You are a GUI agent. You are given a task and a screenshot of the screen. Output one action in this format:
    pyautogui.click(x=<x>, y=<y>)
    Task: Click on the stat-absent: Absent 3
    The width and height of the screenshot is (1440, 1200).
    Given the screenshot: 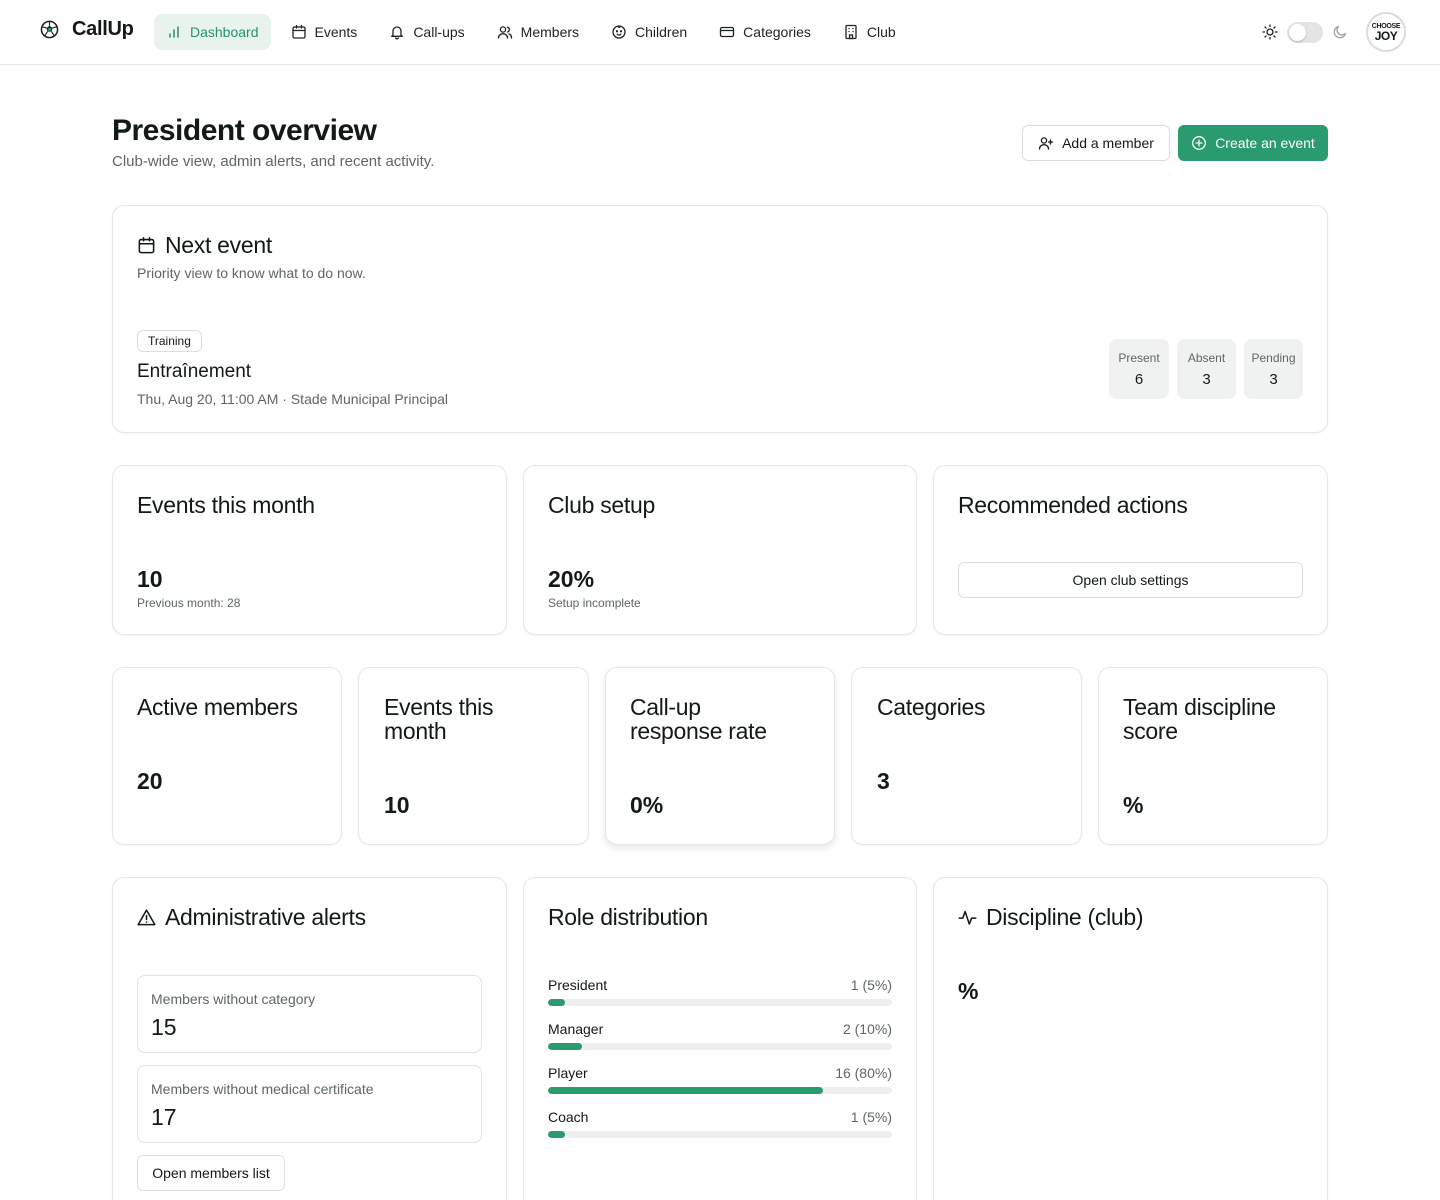 What is the action you would take?
    pyautogui.click(x=1206, y=369)
    